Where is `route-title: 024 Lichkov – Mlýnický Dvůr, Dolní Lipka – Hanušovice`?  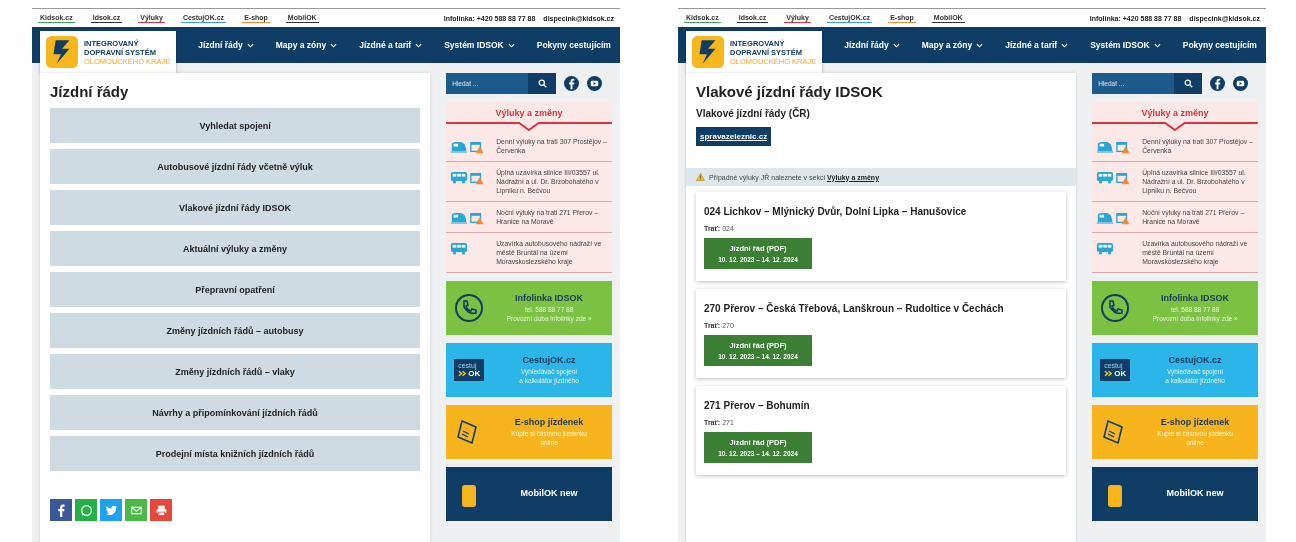
route-title: 024 Lichkov – Mlýnický Dvůr, Dolní Lipka – Hanušovice is located at coordinates (836, 211).